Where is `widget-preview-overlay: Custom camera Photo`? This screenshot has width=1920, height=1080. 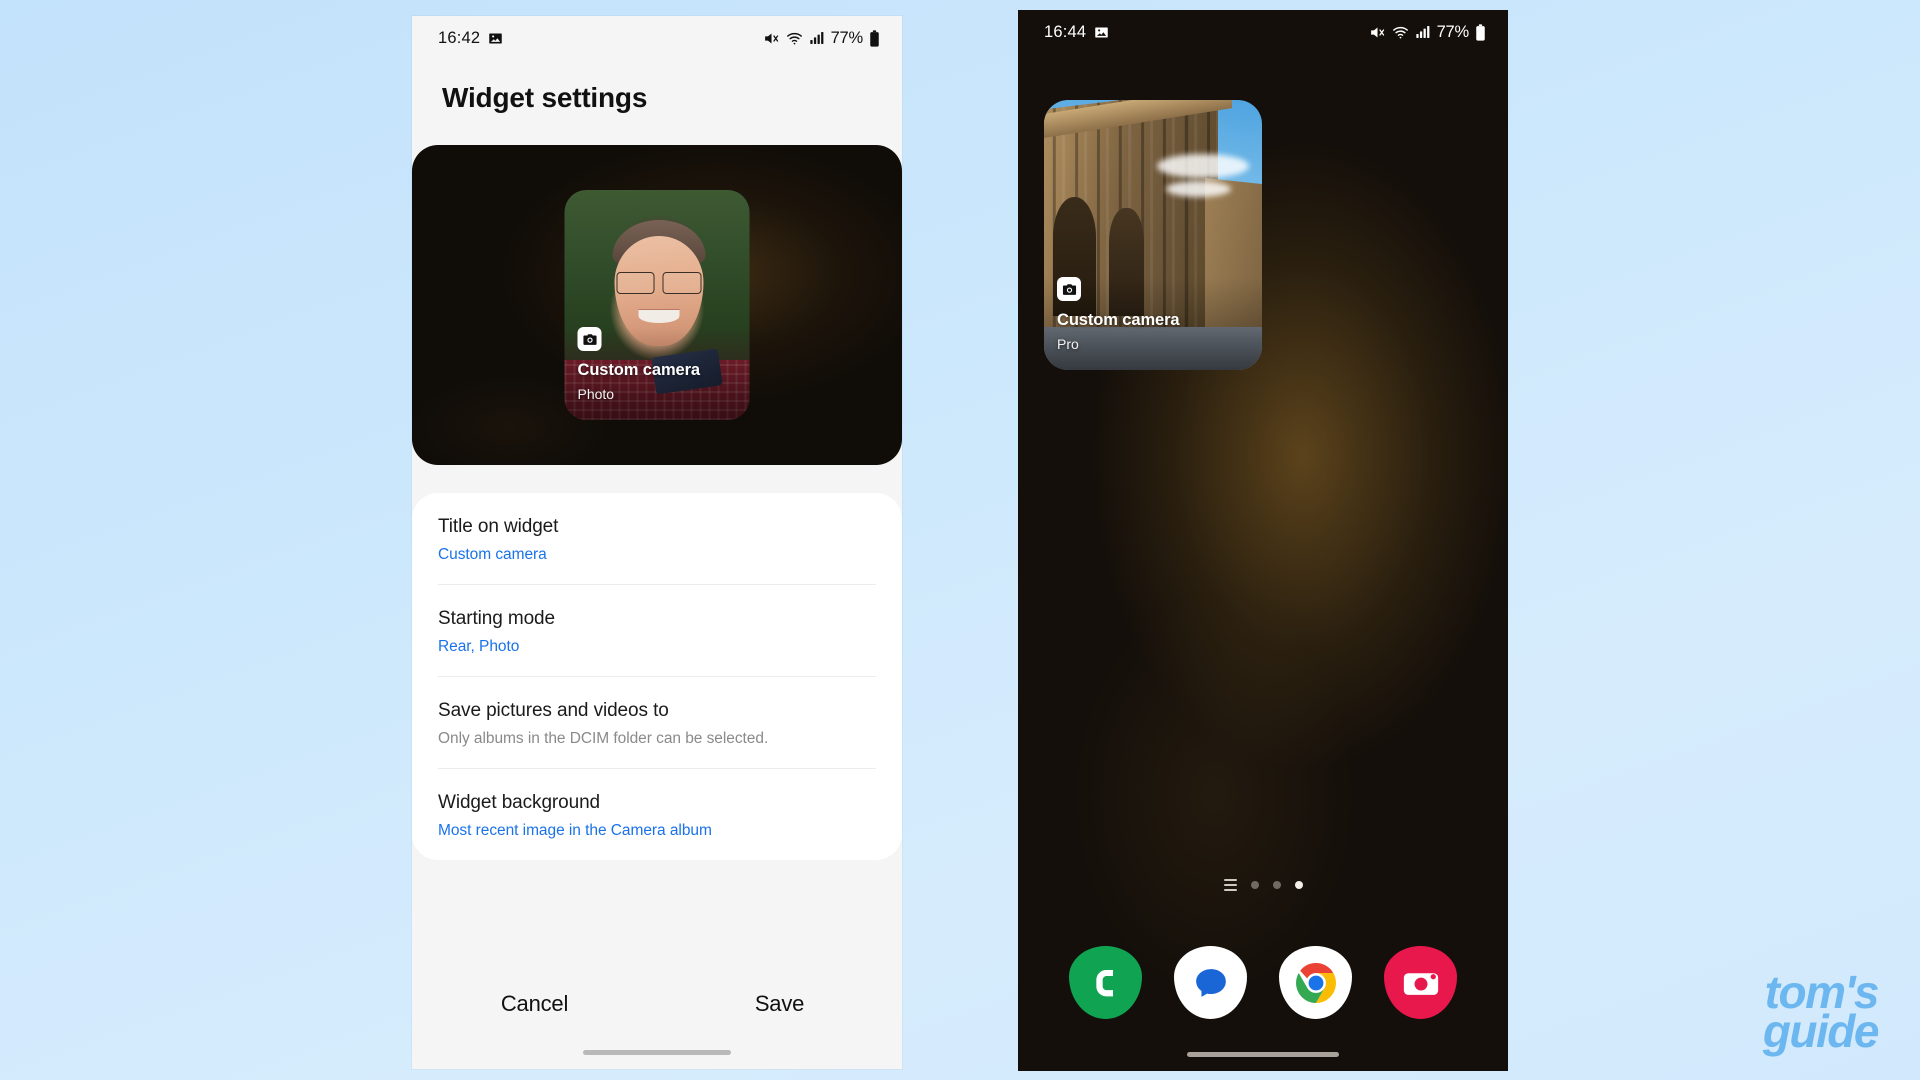 widget-preview-overlay: Custom camera Photo is located at coordinates (657, 373).